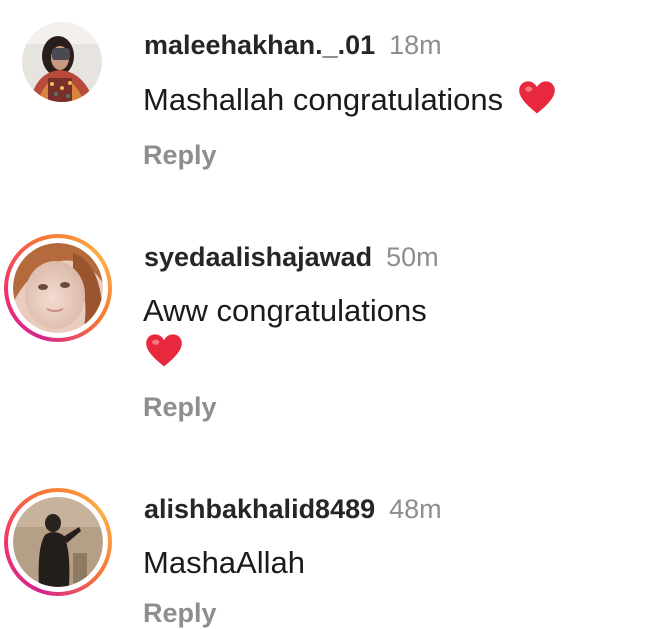 This screenshot has height=629, width=661. What do you see at coordinates (258, 257) in the screenshot?
I see `username-link: syedaalishajawad` at bounding box center [258, 257].